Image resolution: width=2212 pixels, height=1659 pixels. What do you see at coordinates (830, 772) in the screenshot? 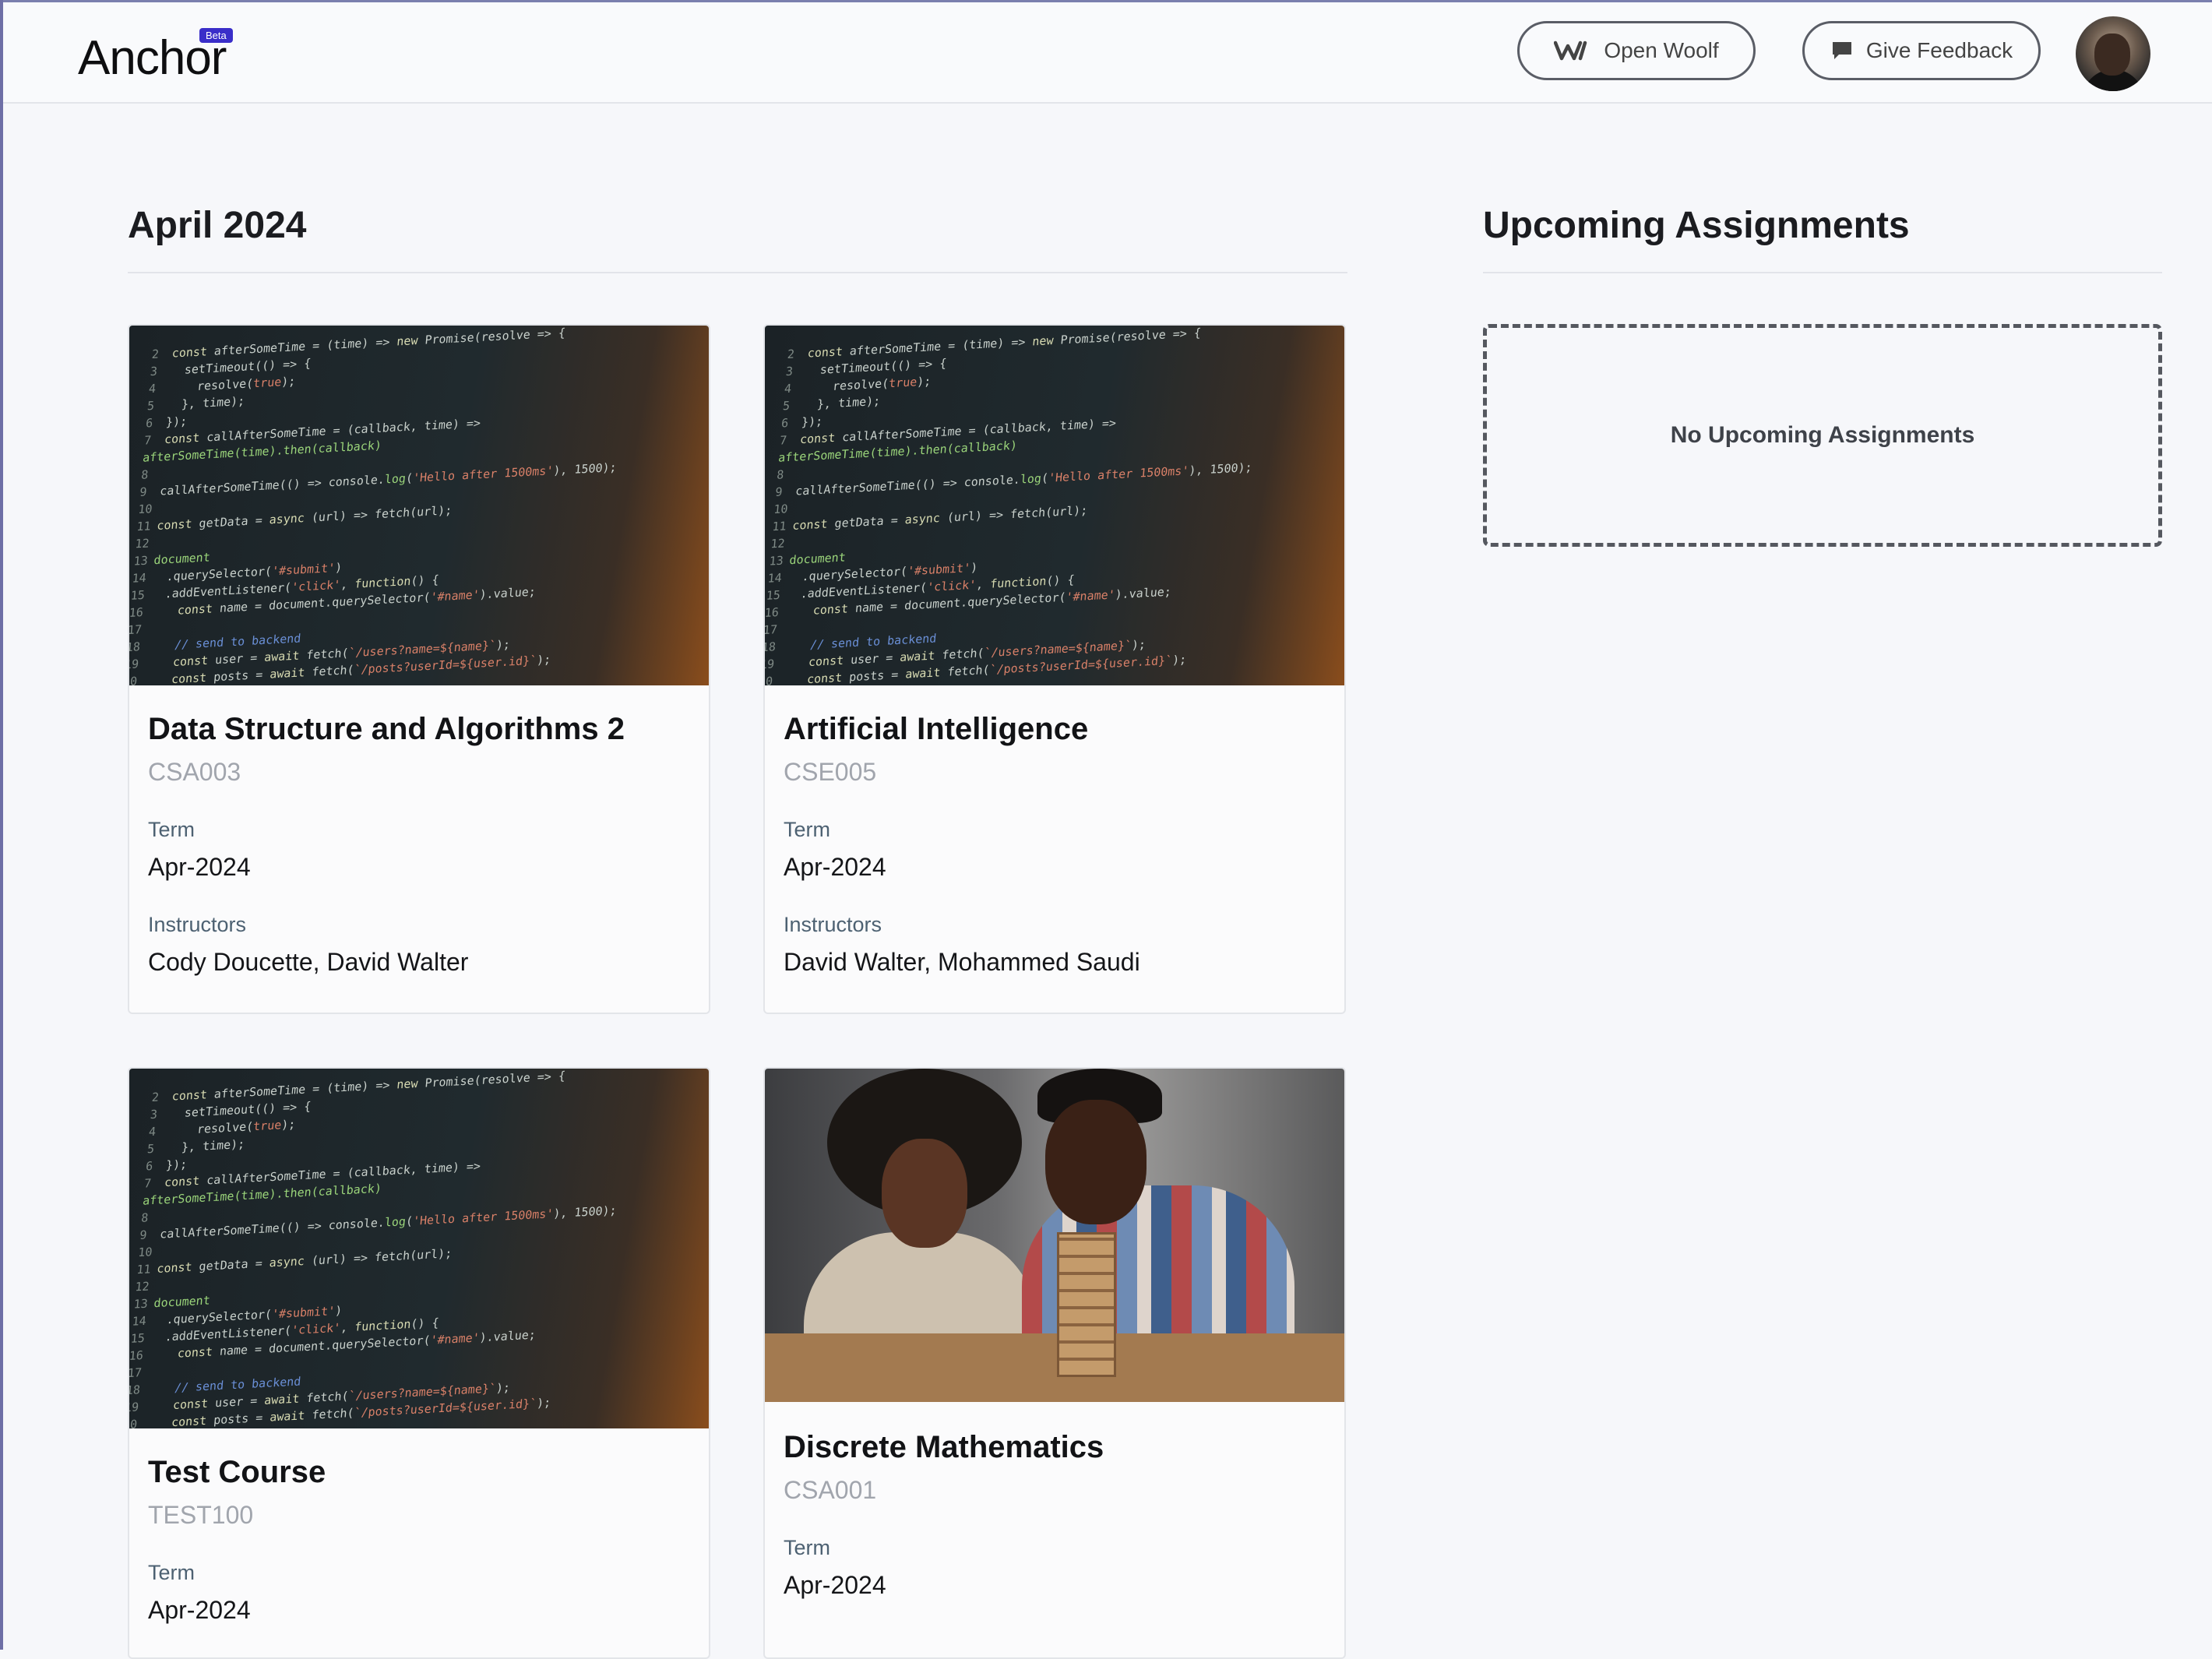
I see `course-code: CSE005` at bounding box center [830, 772].